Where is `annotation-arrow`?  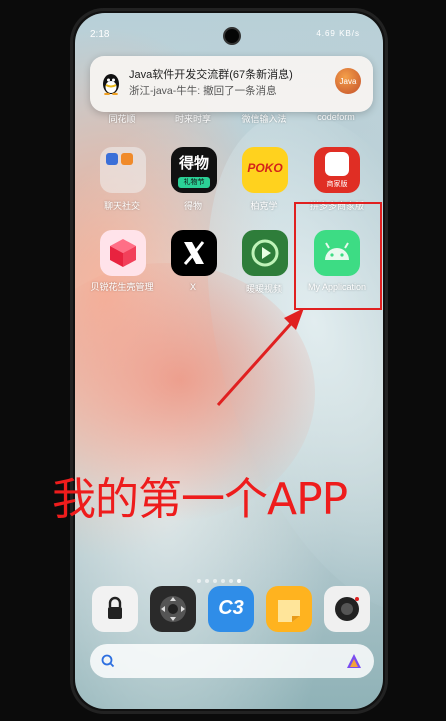 annotation-arrow is located at coordinates (260, 357).